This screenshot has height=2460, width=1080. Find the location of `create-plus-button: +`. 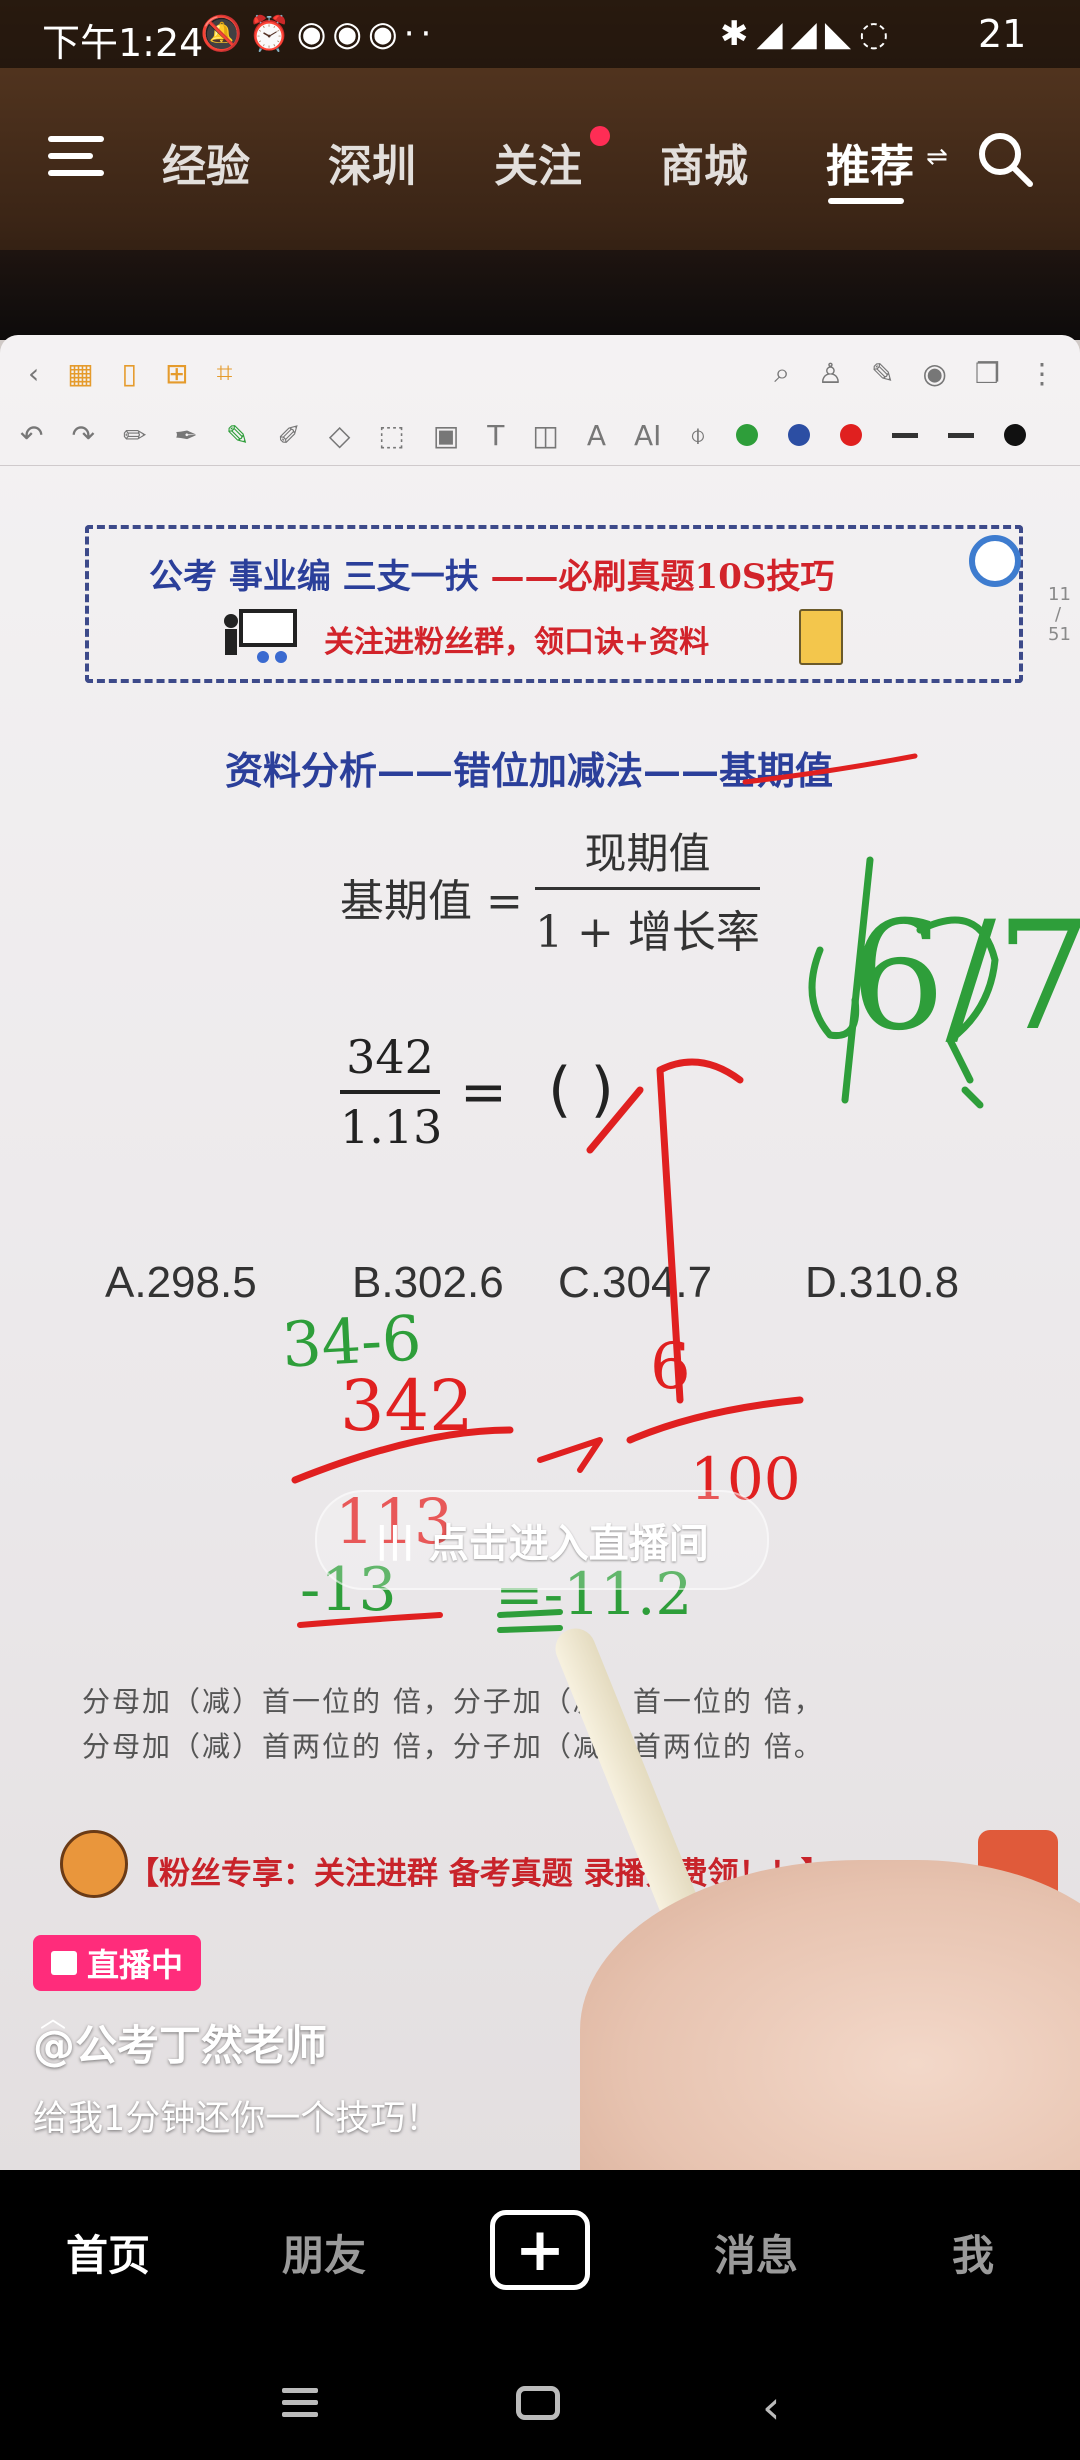

create-plus-button: + is located at coordinates (540, 2250).